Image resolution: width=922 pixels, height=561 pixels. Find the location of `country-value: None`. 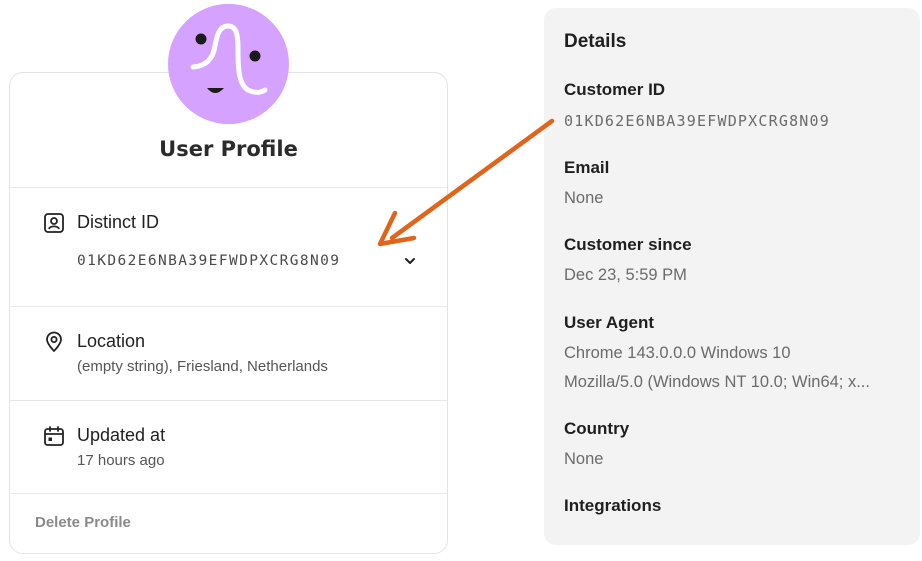

country-value: None is located at coordinates (584, 459).